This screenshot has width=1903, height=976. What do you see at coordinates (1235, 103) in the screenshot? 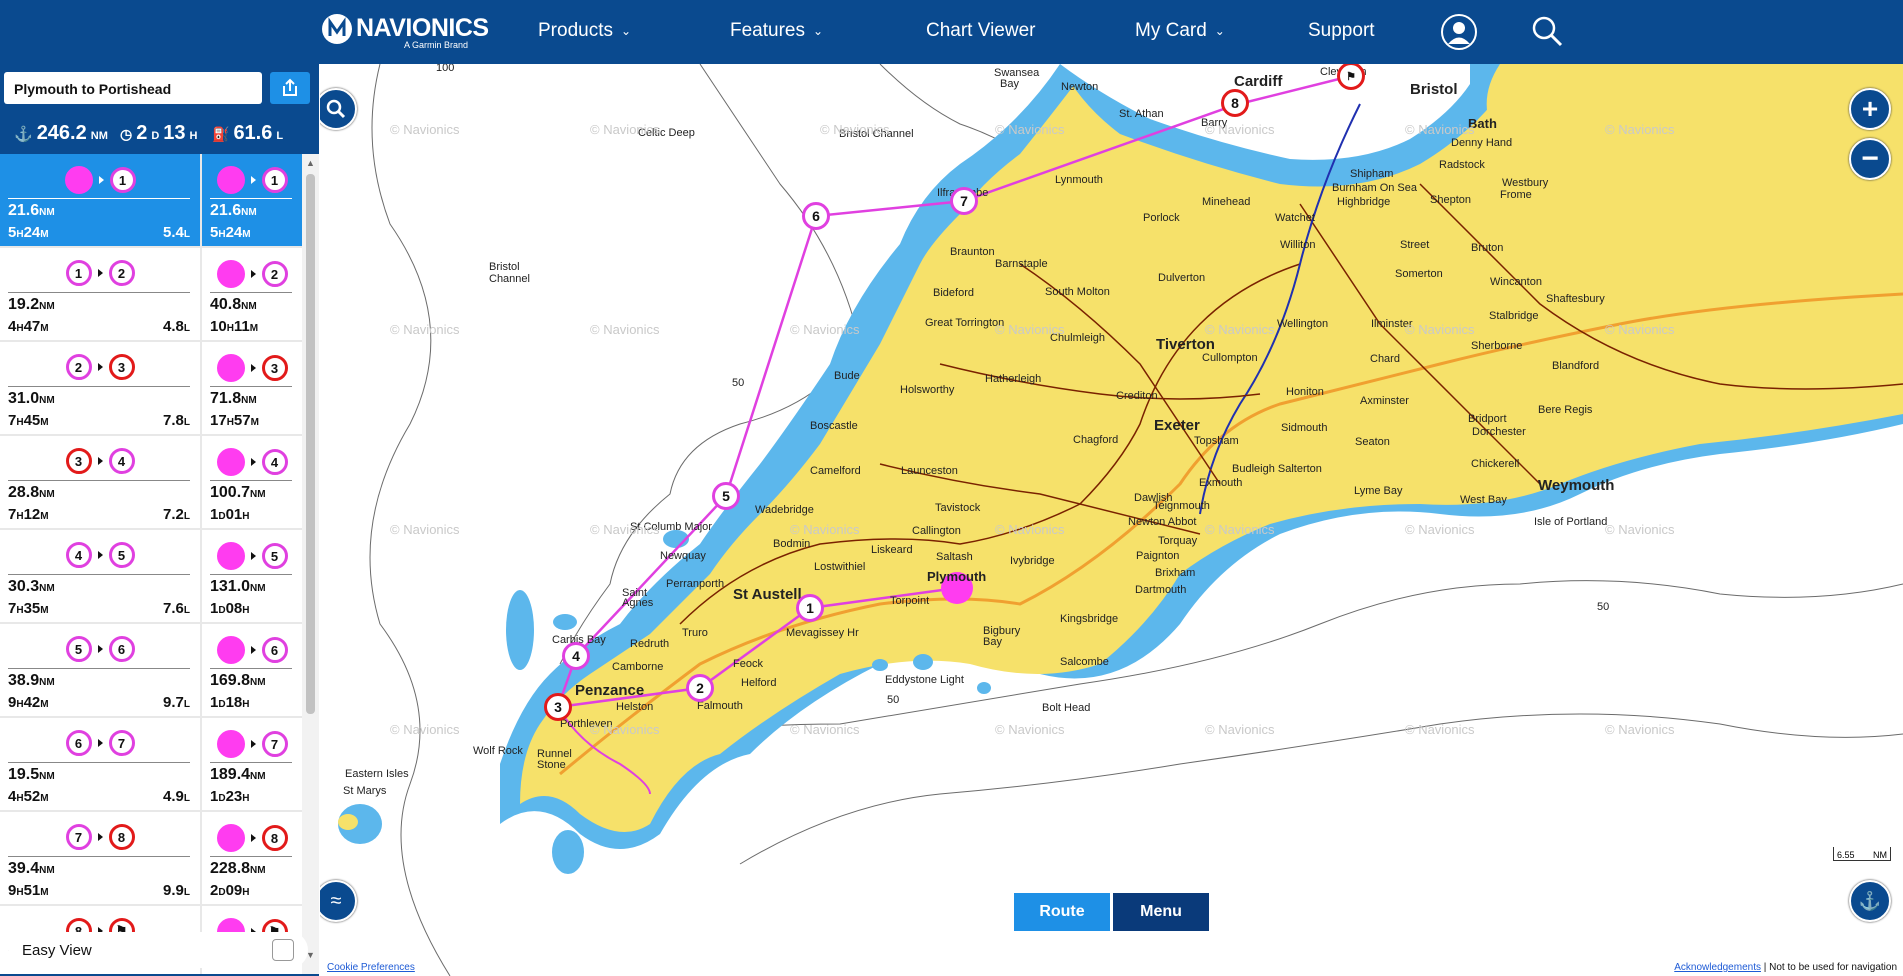
I see `waypoint-8: 8` at bounding box center [1235, 103].